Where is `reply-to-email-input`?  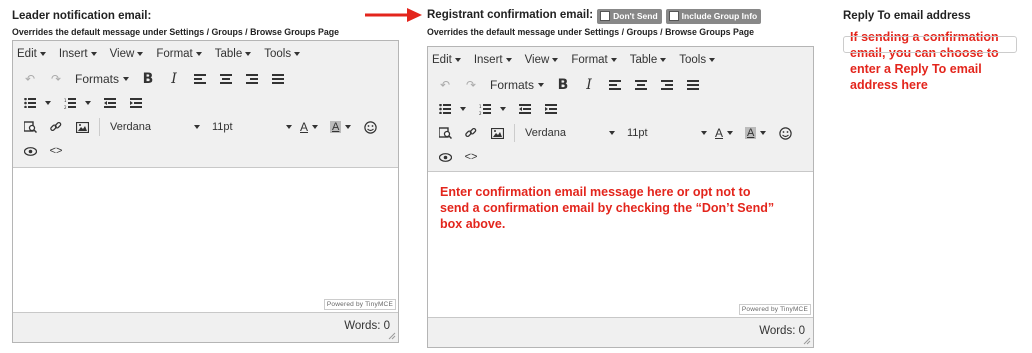 reply-to-email-input is located at coordinates (930, 44).